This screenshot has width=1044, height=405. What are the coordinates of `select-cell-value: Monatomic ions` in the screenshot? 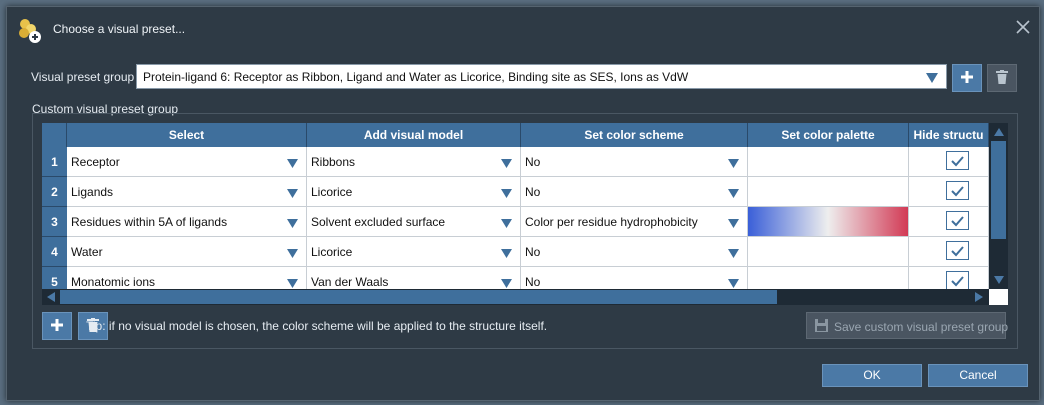 It's located at (113, 282).